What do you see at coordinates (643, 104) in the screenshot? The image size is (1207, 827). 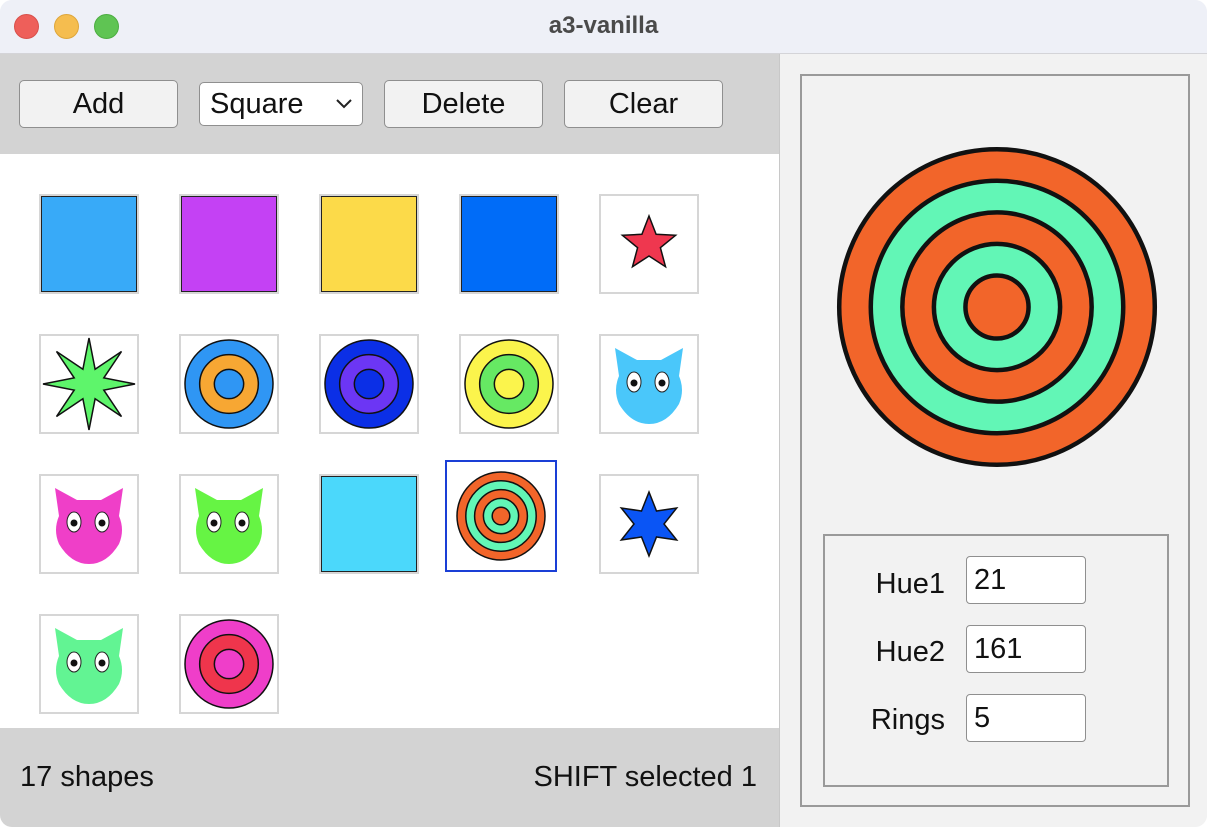 I see `clear-button: Clear` at bounding box center [643, 104].